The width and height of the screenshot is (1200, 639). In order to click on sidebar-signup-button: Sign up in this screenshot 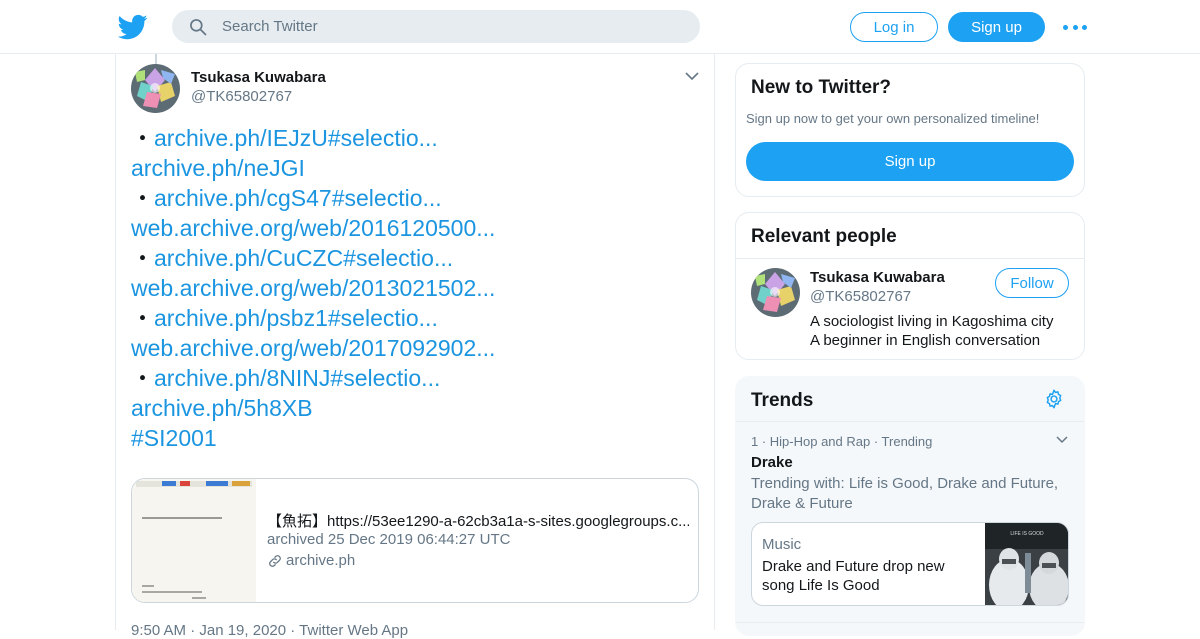, I will do `click(910, 161)`.